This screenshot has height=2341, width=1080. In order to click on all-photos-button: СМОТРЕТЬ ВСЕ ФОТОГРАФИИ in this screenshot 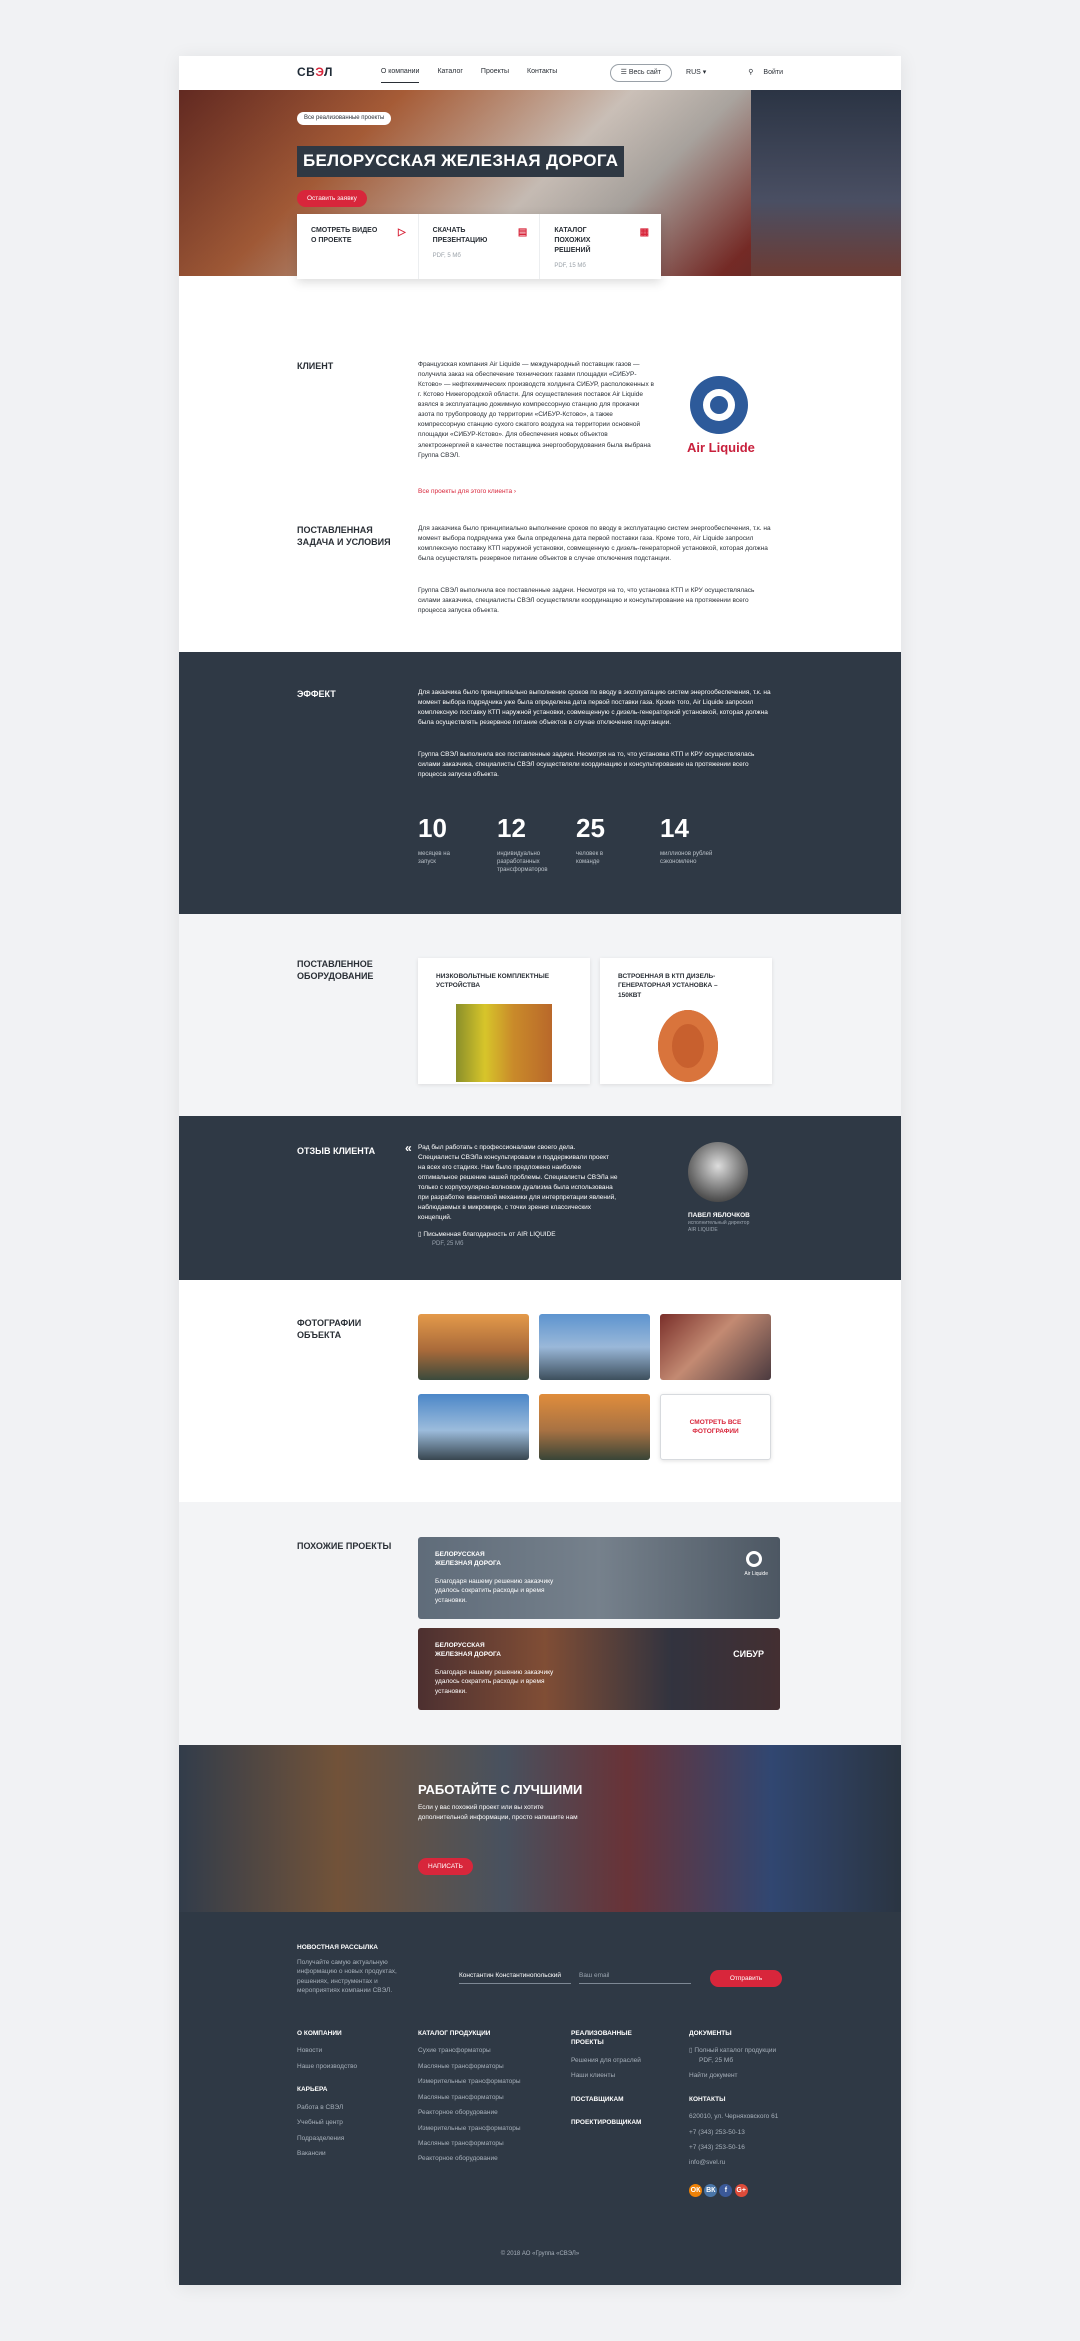, I will do `click(715, 1427)`.